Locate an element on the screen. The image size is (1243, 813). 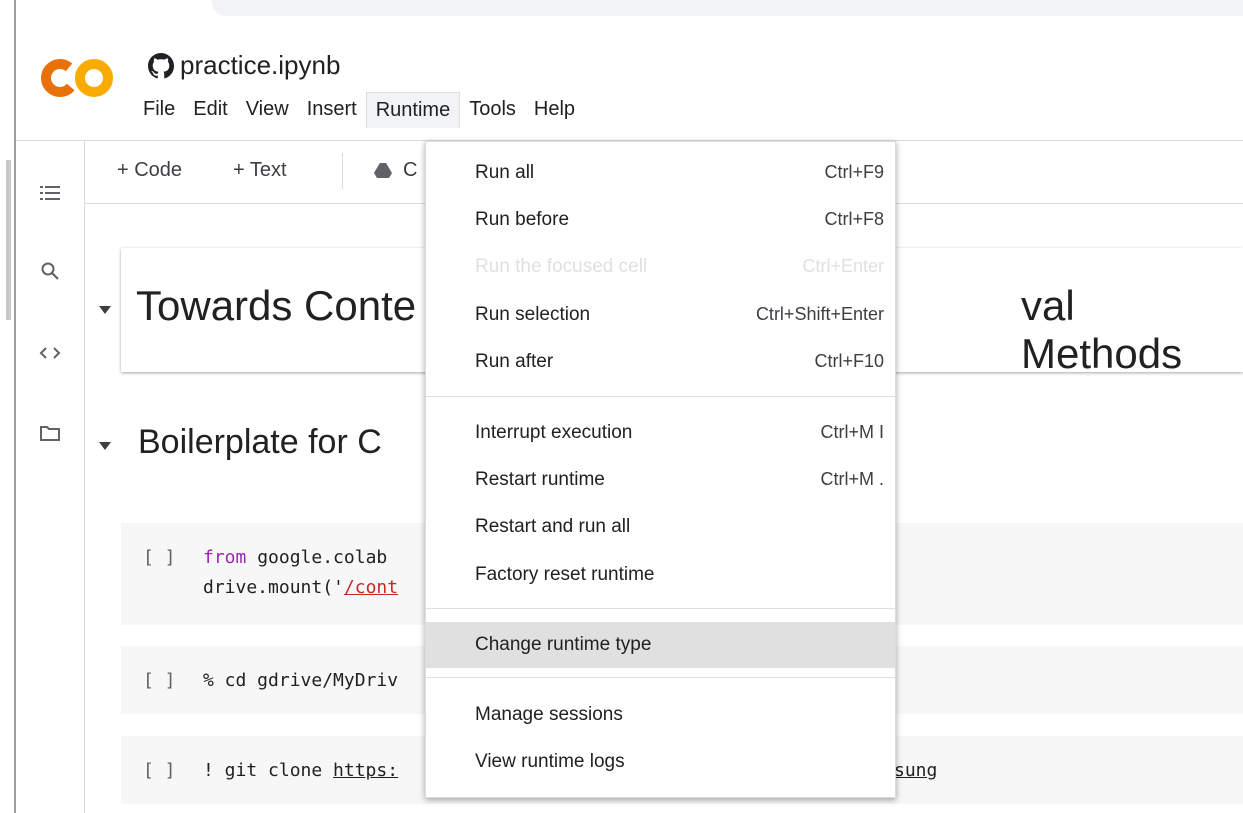
code-snippets-icon is located at coordinates (50, 353).